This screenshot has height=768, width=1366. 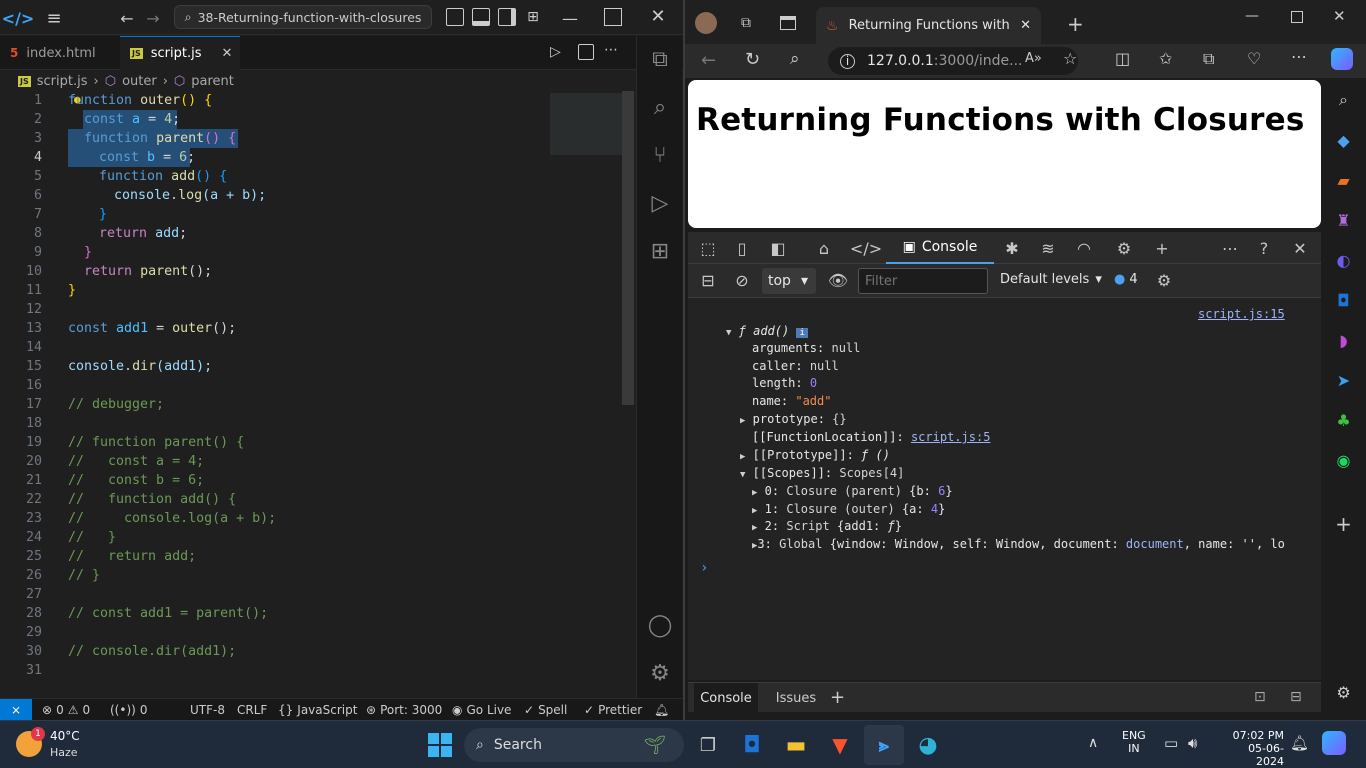 I want to click on log-levels-dropdown: Default levels ▾, so click(x=1051, y=279).